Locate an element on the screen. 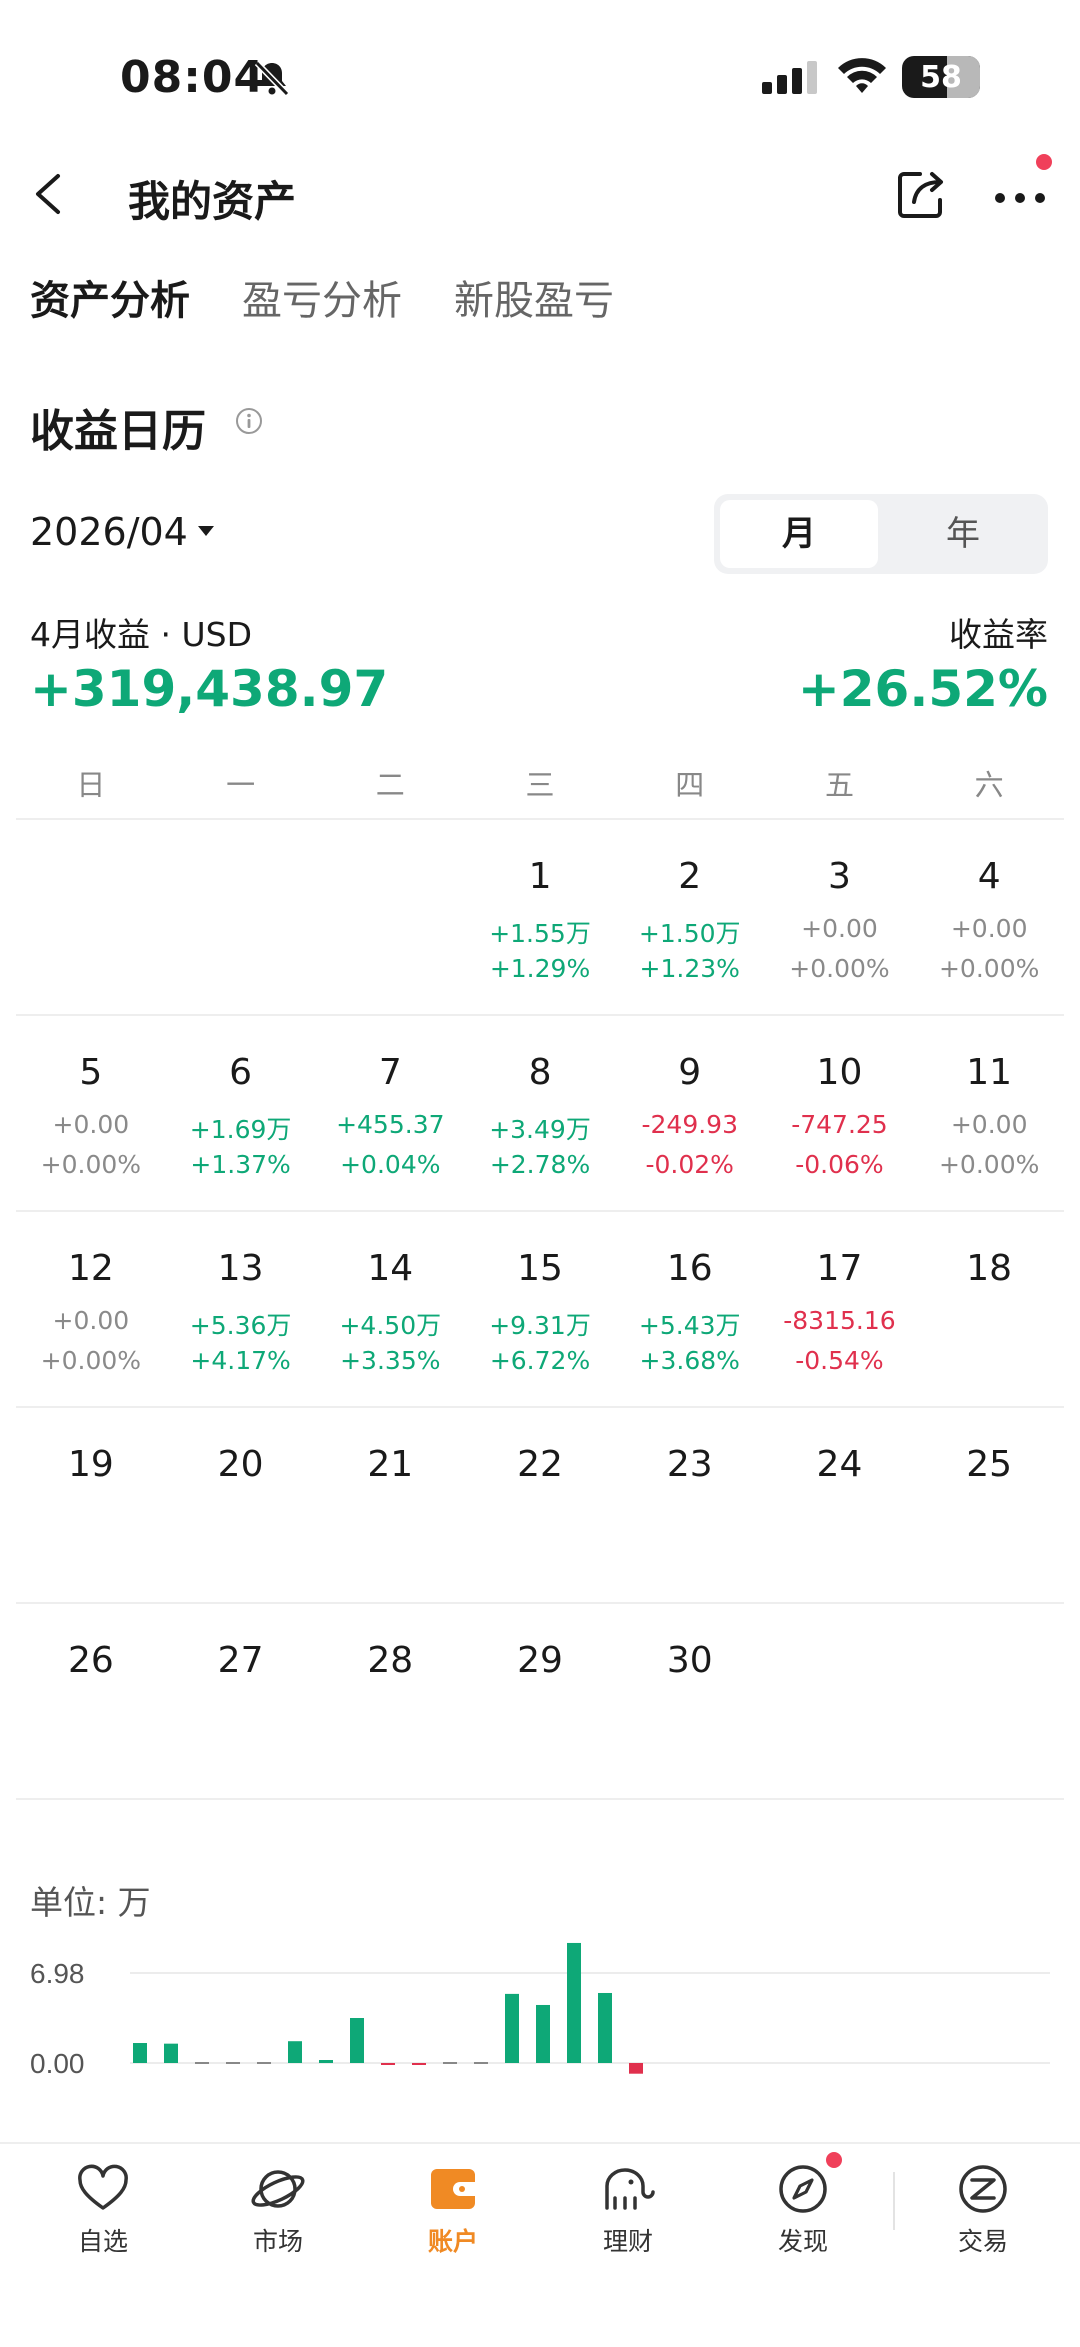 This screenshot has height=2347, width=1080. discover-badge-dot is located at coordinates (834, 2160).